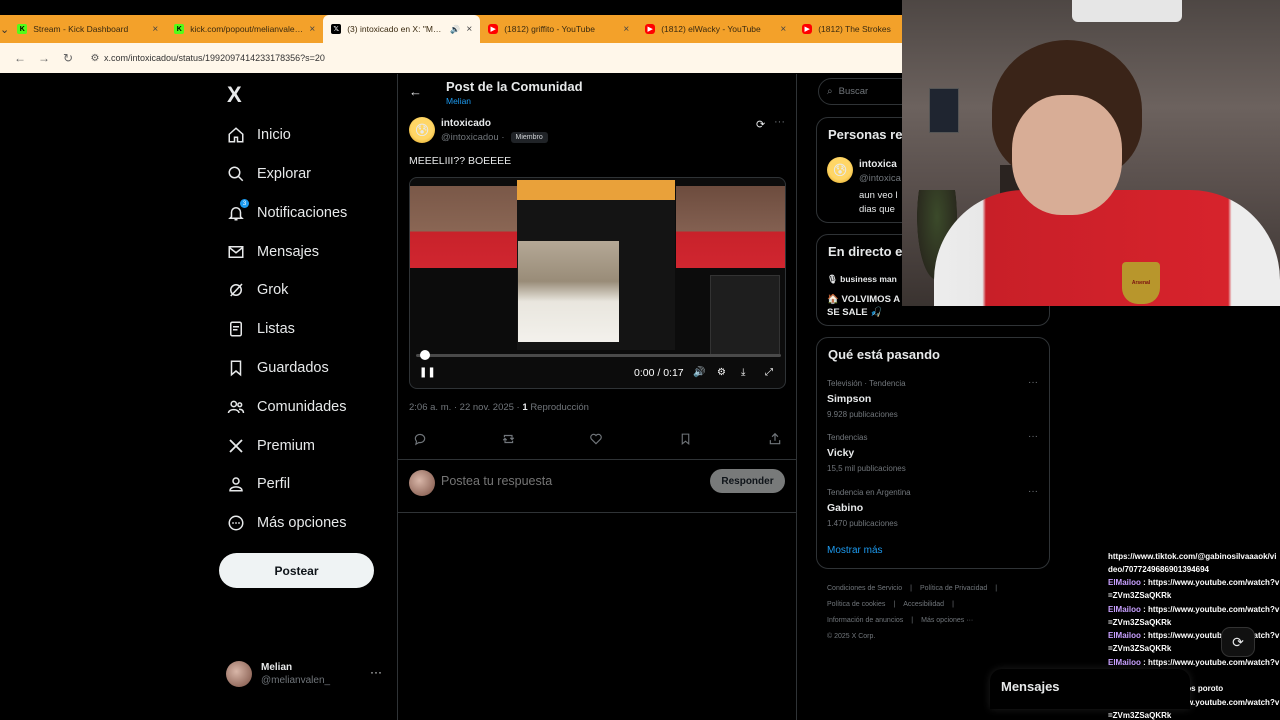  What do you see at coordinates (284, 174) in the screenshot?
I see `nav-label: Explorar` at bounding box center [284, 174].